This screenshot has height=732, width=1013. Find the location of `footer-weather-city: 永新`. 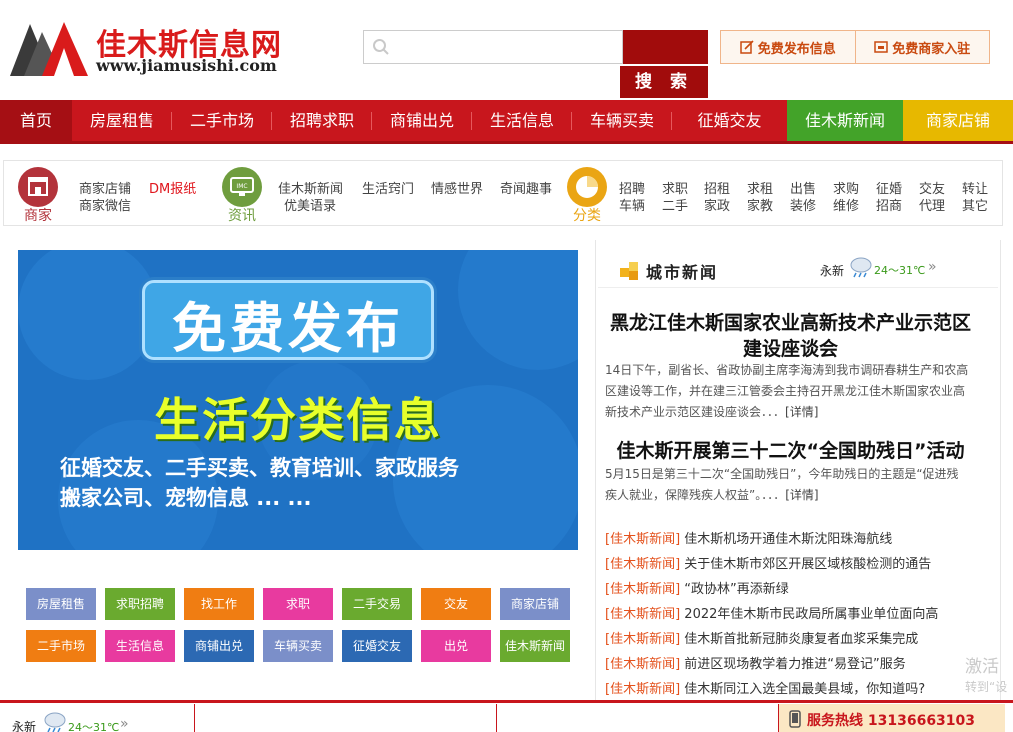

footer-weather-city: 永新 is located at coordinates (24, 726).